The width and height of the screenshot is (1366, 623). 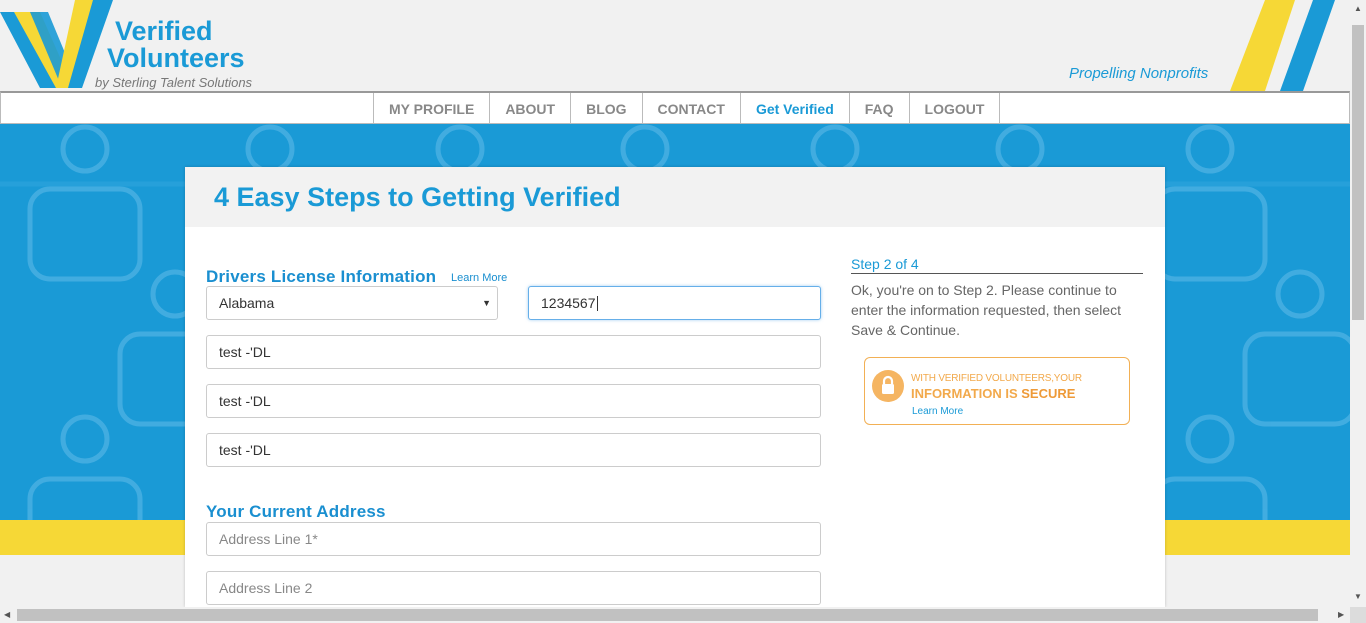 What do you see at coordinates (878, 108) in the screenshot?
I see `nav-item-faq: FAQ` at bounding box center [878, 108].